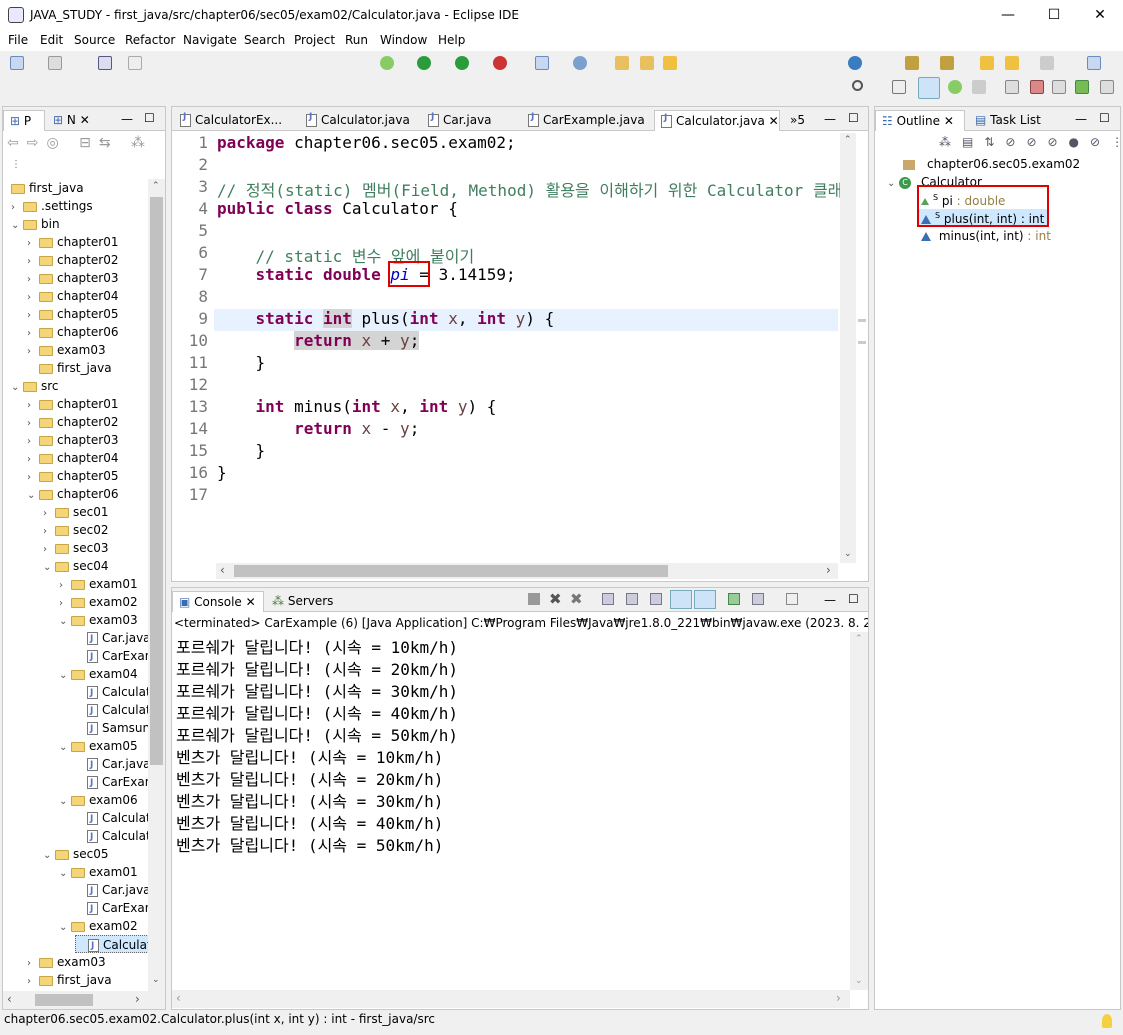 Image resolution: width=1123 pixels, height=1035 pixels. Describe the element at coordinates (150, 40) in the screenshot. I see `menu-refactor: Refactor` at that location.